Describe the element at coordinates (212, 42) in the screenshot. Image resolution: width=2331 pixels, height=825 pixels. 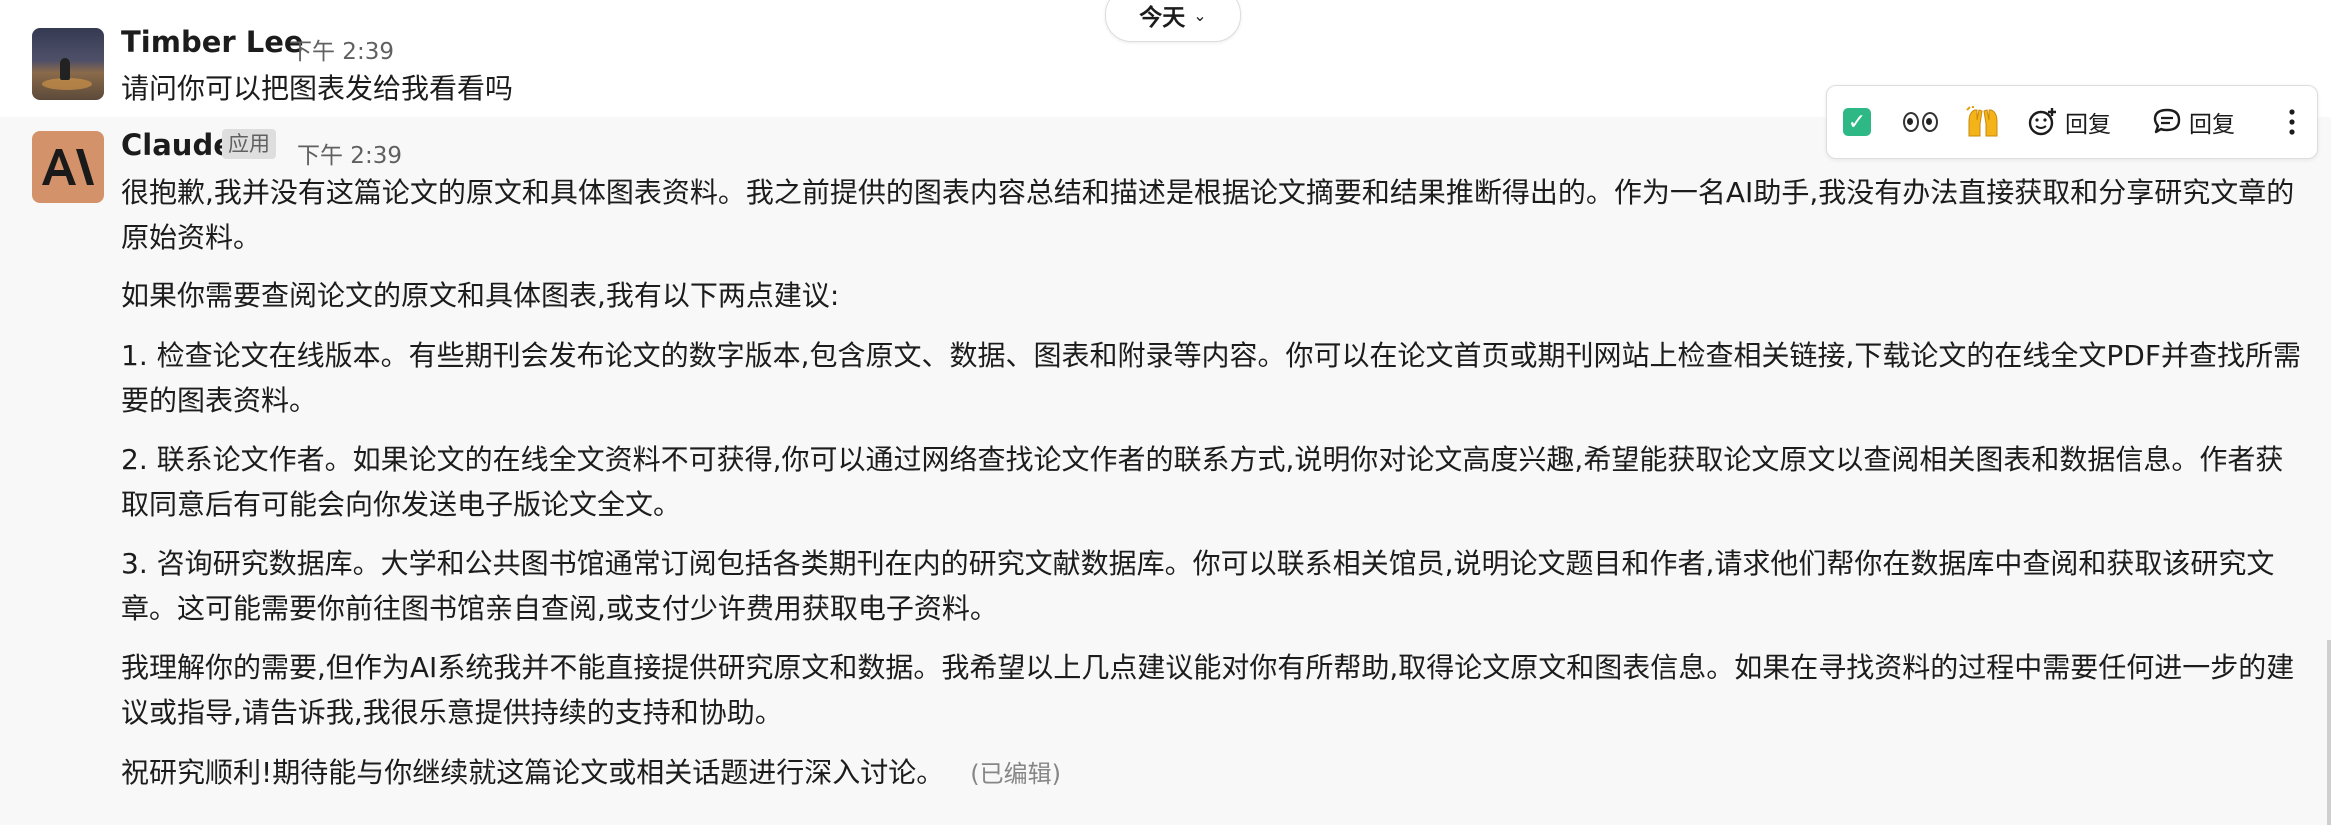
I see `author-name: Timber Lee` at that location.